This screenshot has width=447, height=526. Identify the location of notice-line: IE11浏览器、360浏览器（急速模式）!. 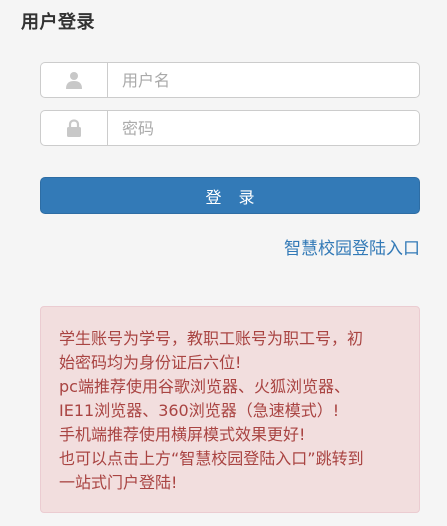
(199, 410).